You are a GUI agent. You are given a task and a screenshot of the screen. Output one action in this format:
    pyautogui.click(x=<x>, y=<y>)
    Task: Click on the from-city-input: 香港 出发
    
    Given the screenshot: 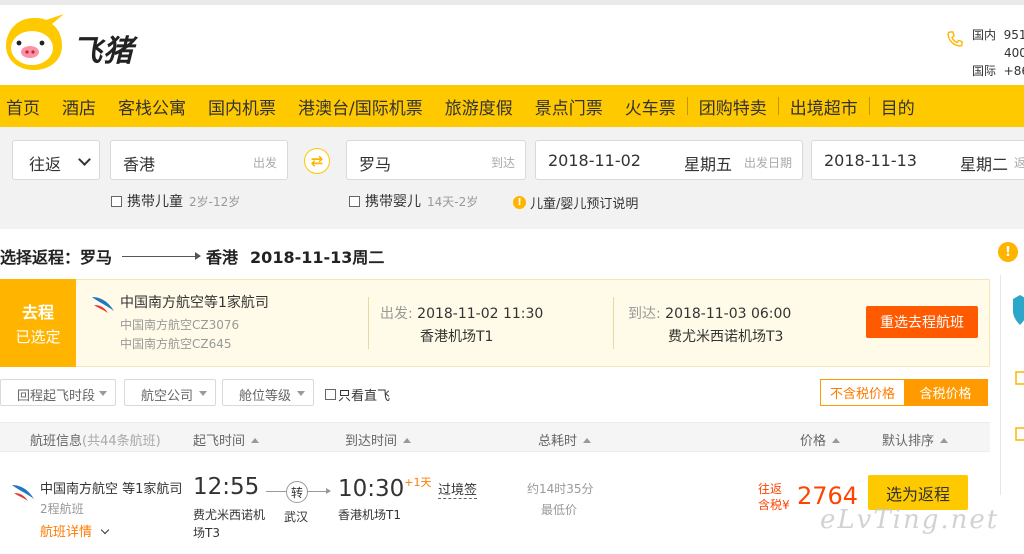 What is the action you would take?
    pyautogui.click(x=199, y=160)
    